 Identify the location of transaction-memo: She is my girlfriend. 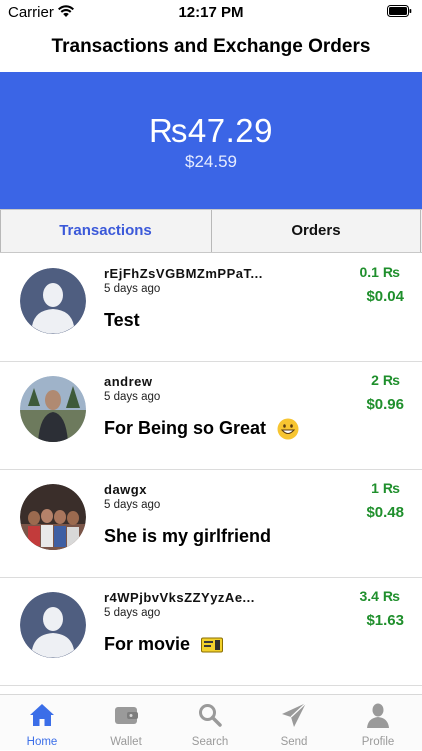
(188, 536).